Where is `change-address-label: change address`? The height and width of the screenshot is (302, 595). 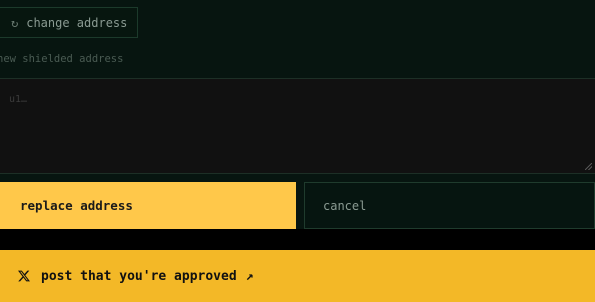
change-address-label: change address is located at coordinates (77, 22).